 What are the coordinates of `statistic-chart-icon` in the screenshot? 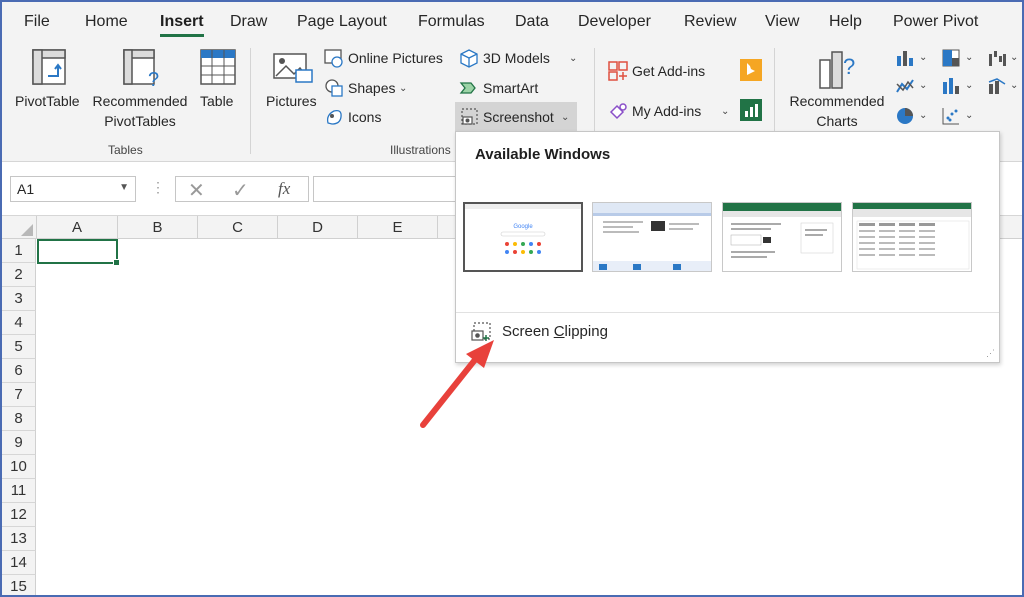 It's located at (951, 86).